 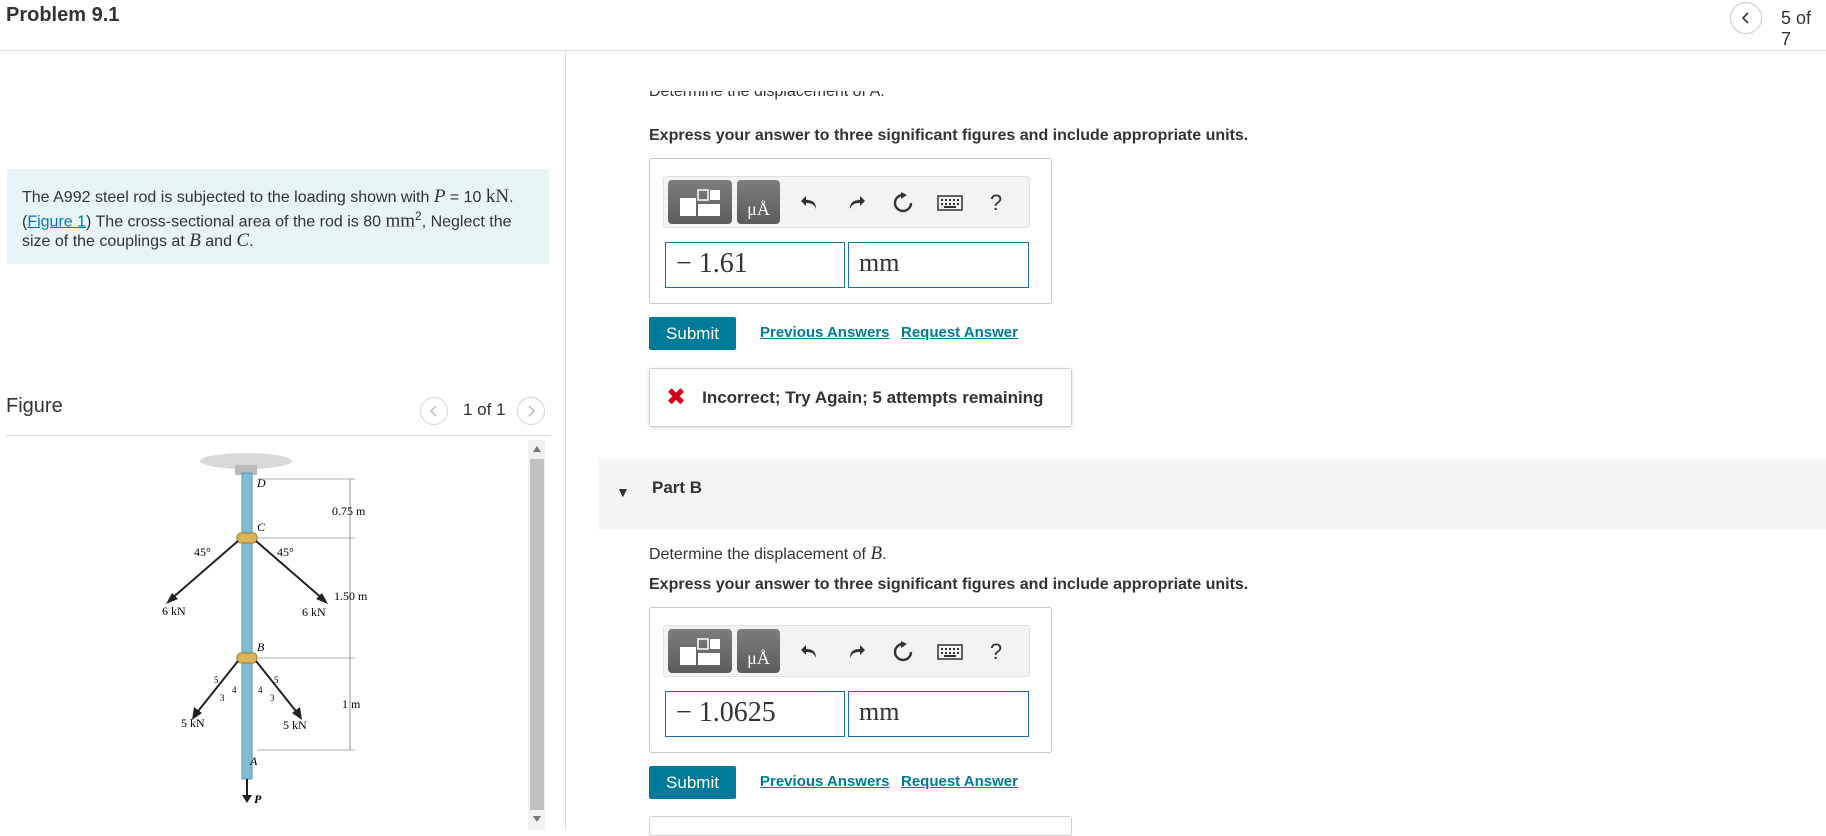 What do you see at coordinates (261, 647) in the screenshot?
I see `label-b: B` at bounding box center [261, 647].